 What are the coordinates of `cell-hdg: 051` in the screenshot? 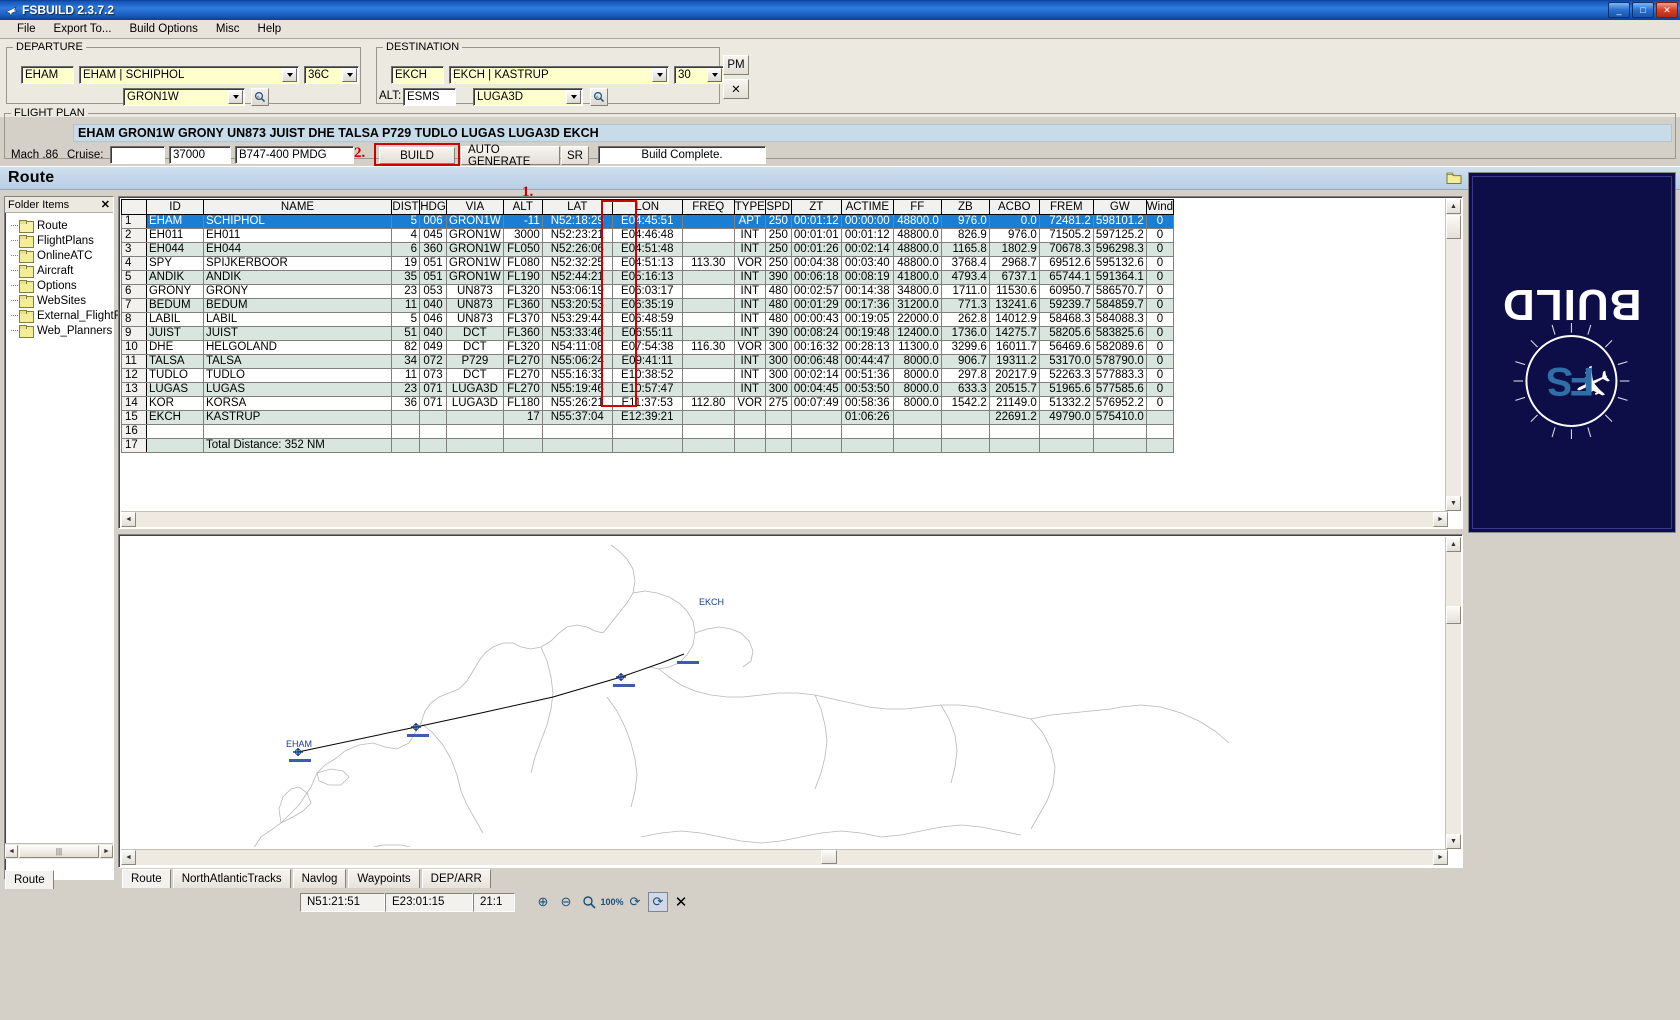 It's located at (433, 263).